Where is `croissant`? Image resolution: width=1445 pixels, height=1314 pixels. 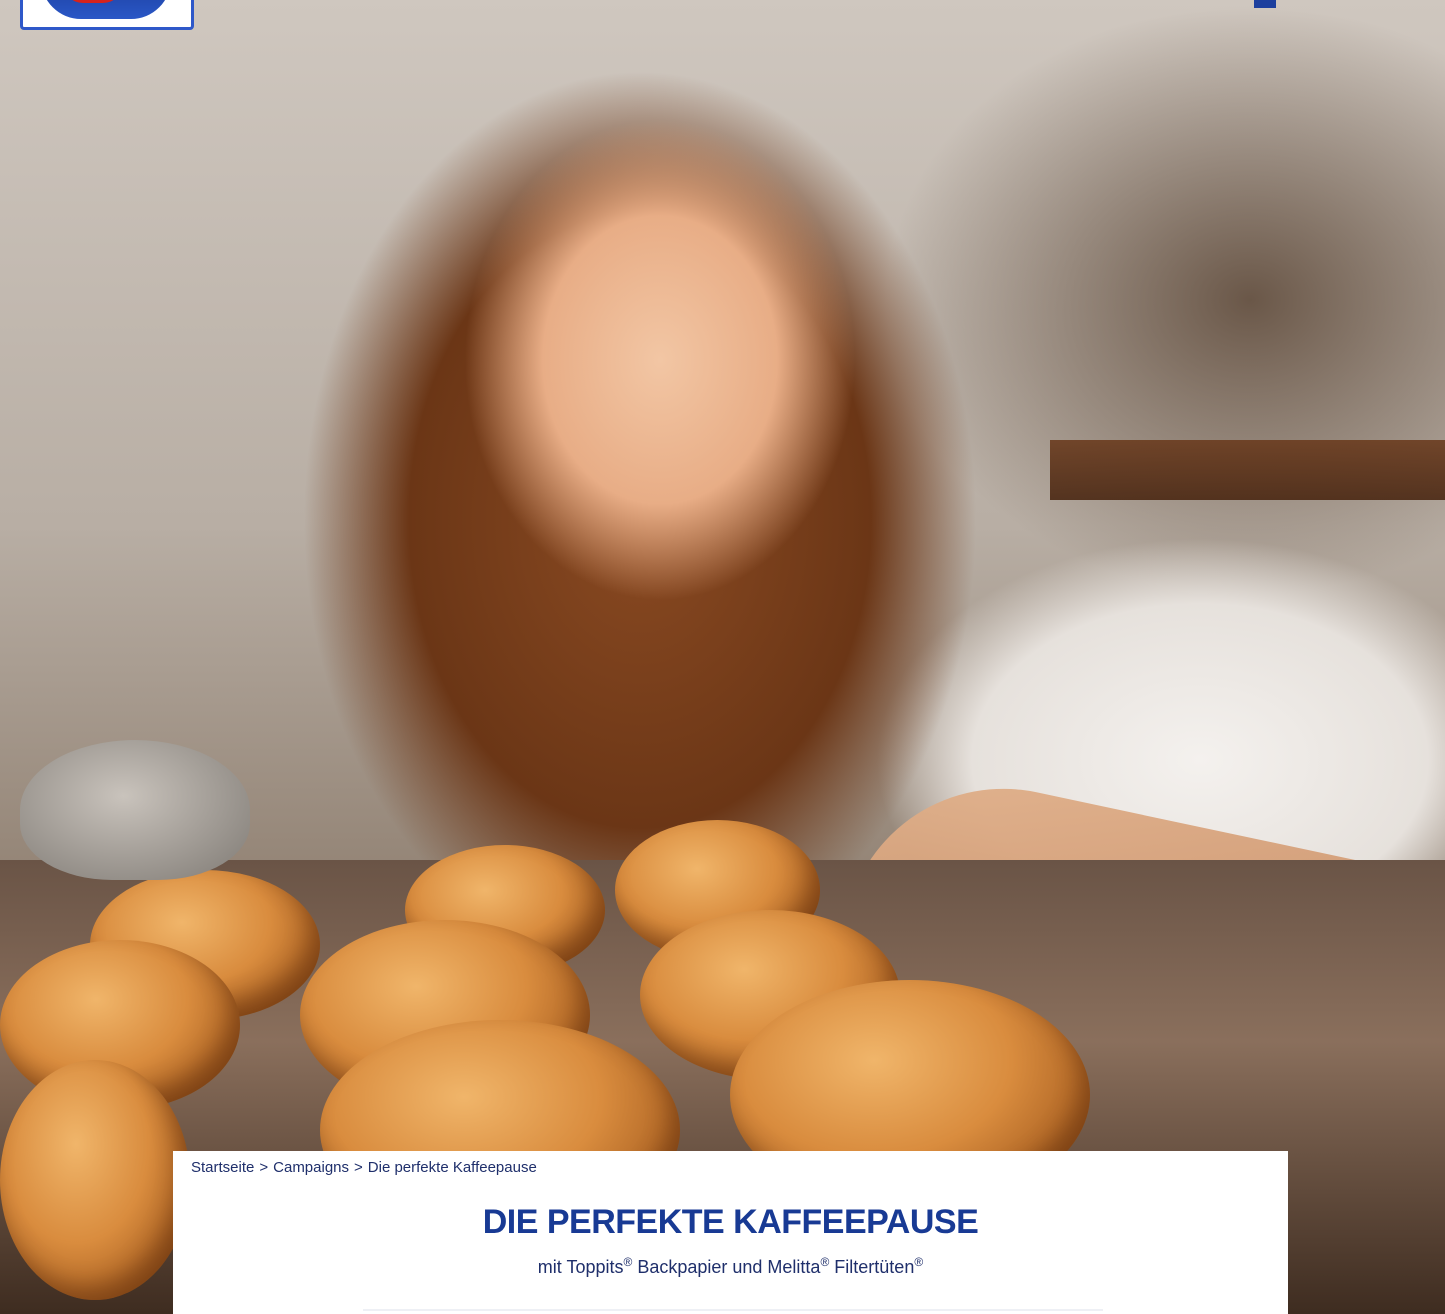 croissant is located at coordinates (95, 1180).